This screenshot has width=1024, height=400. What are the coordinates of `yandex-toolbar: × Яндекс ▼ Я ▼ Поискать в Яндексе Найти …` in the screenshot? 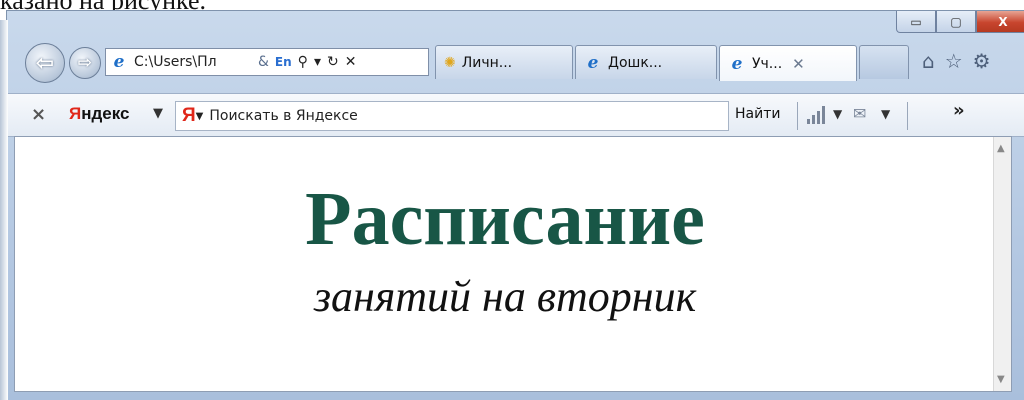 It's located at (515, 115).